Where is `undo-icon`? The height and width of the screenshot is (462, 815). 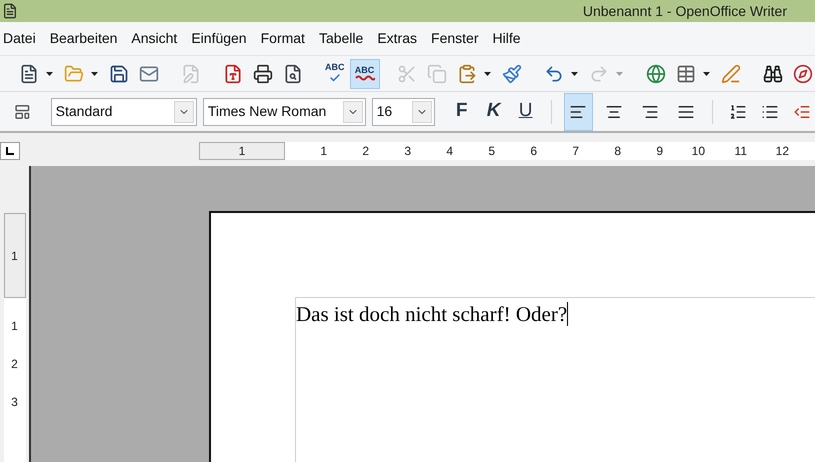 undo-icon is located at coordinates (554, 74).